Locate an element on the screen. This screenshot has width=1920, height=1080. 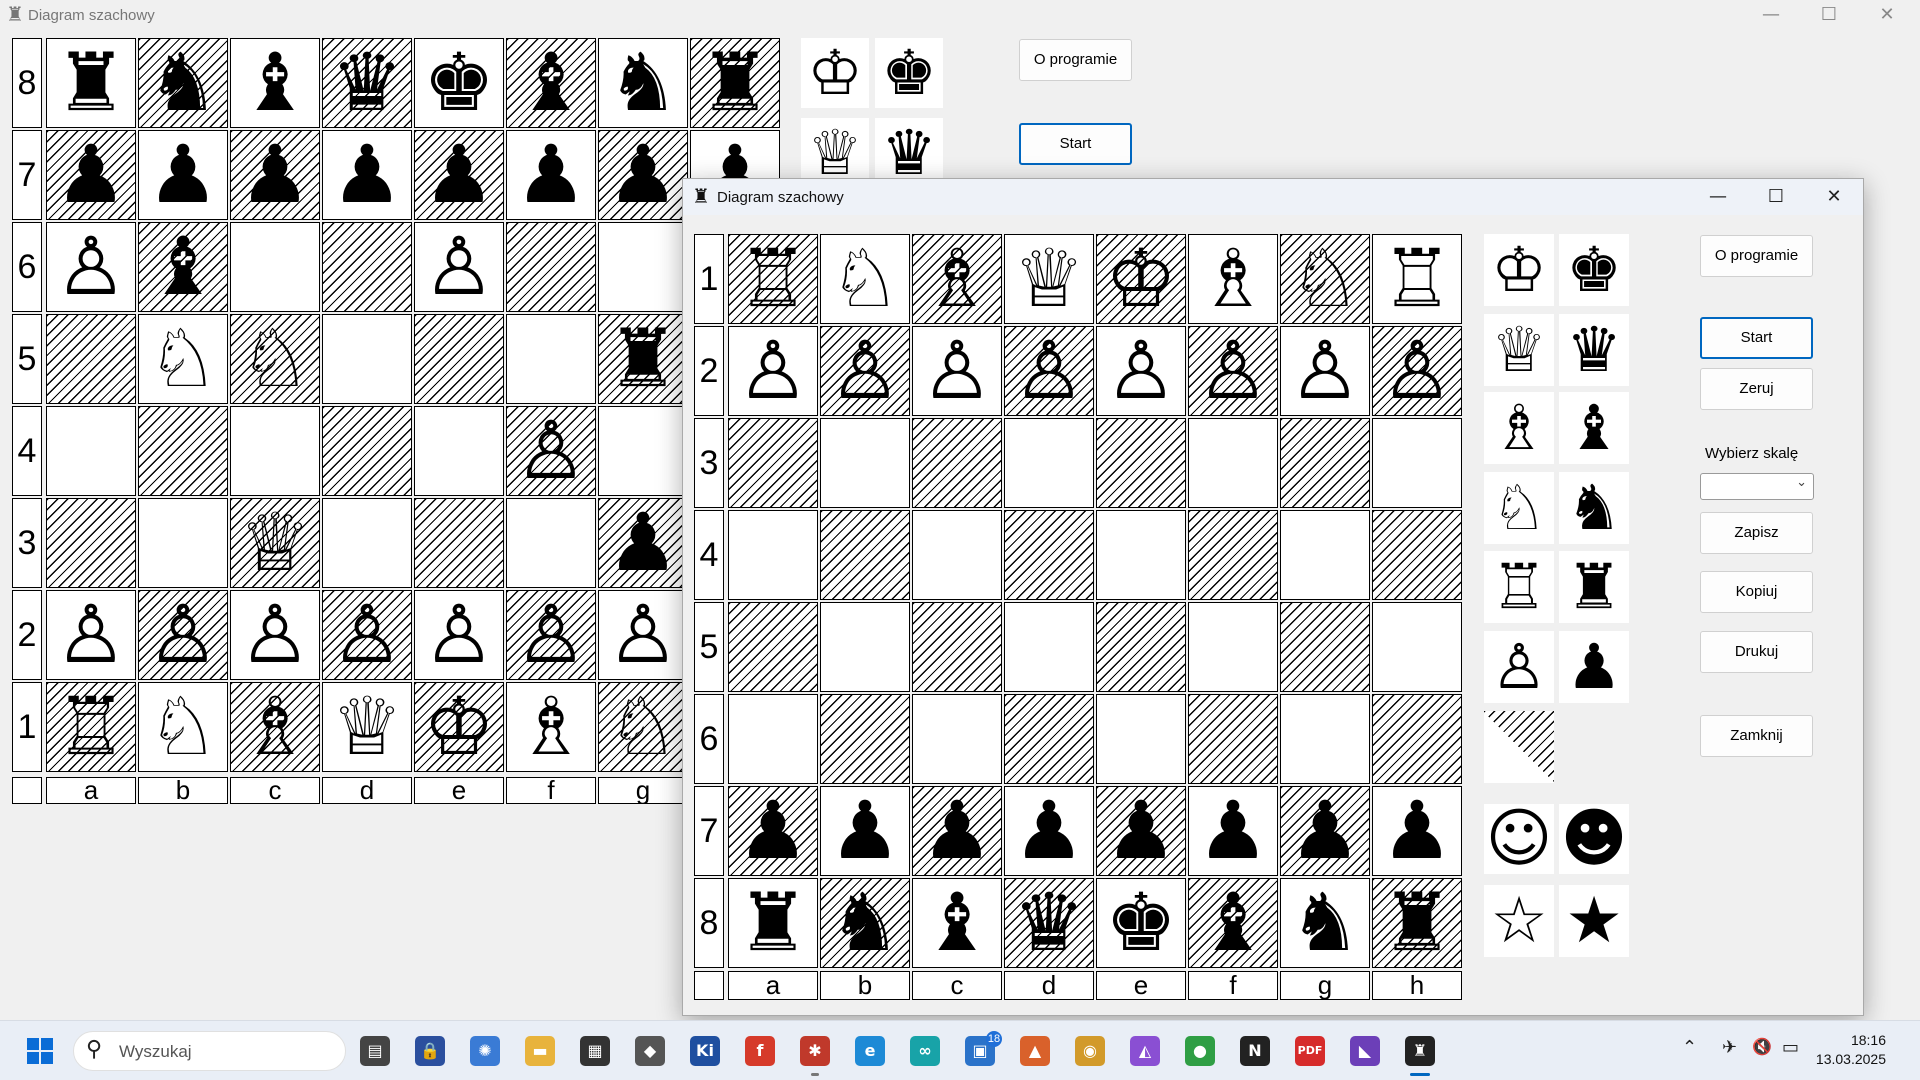
volume-muted-icon: 🔇 is located at coordinates (1762, 1046).